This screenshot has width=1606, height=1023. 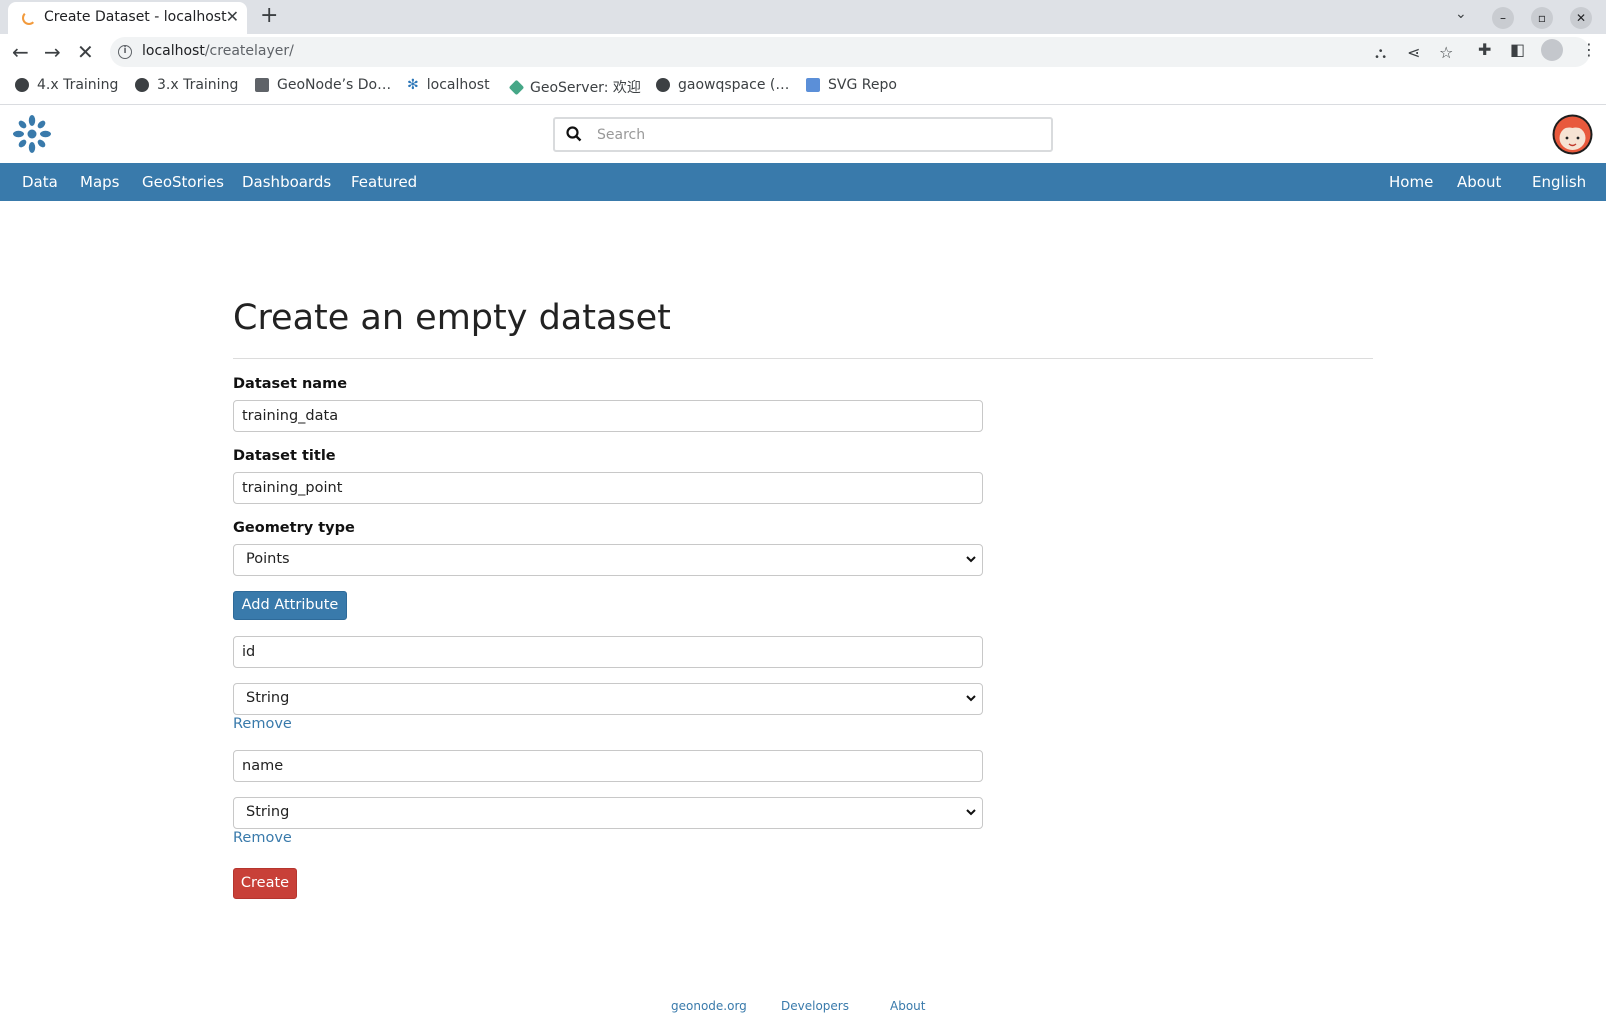 I want to click on share-icon: ⋖, so click(x=1413, y=52).